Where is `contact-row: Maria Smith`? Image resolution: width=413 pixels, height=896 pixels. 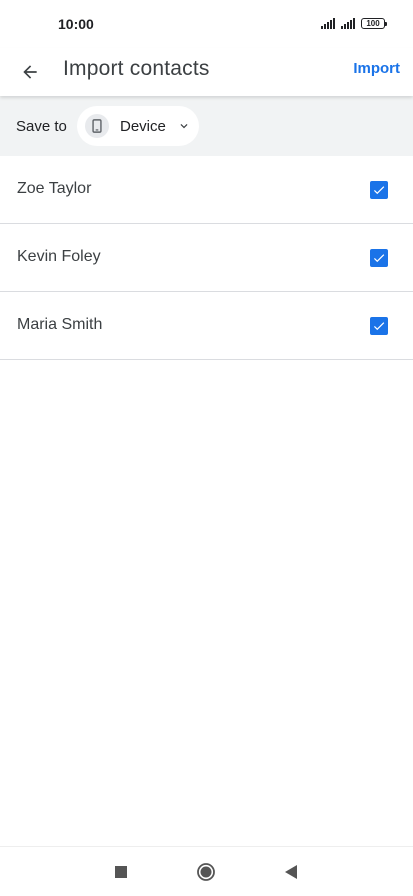
contact-row: Maria Smith is located at coordinates (206, 326).